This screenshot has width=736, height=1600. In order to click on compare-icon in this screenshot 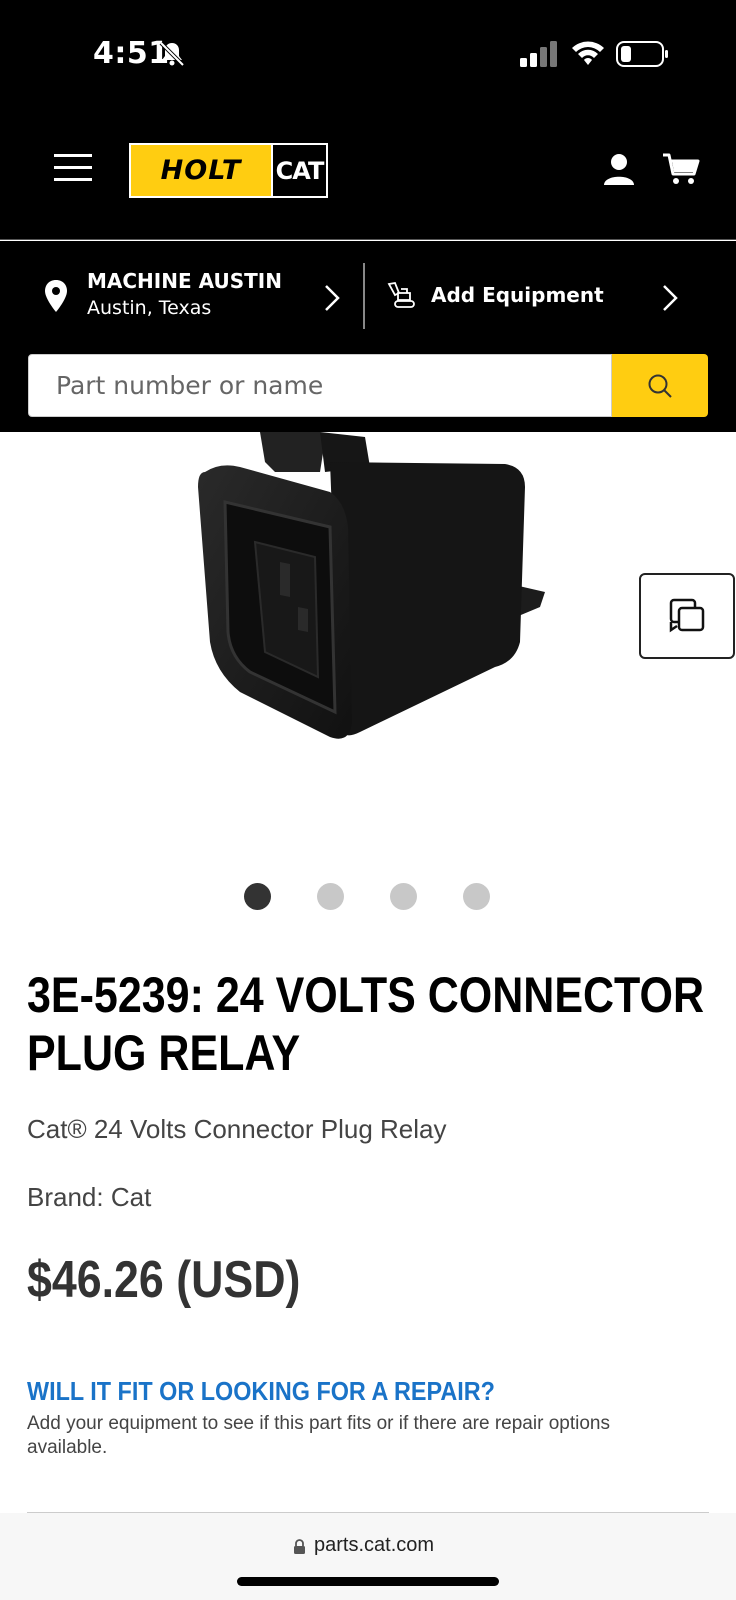, I will do `click(687, 615)`.